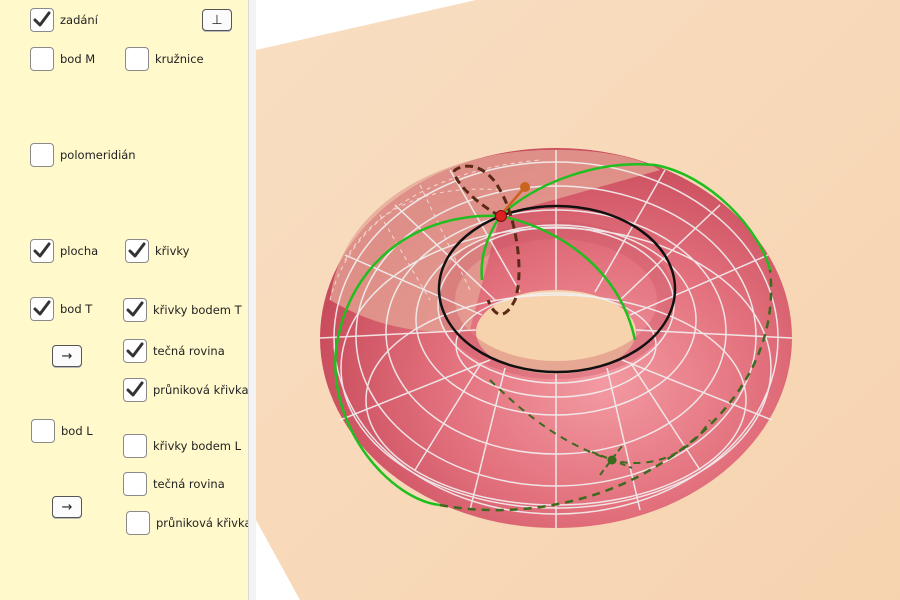 This screenshot has height=600, width=900. I want to click on checkbox-label: křivky bodem T, so click(197, 310).